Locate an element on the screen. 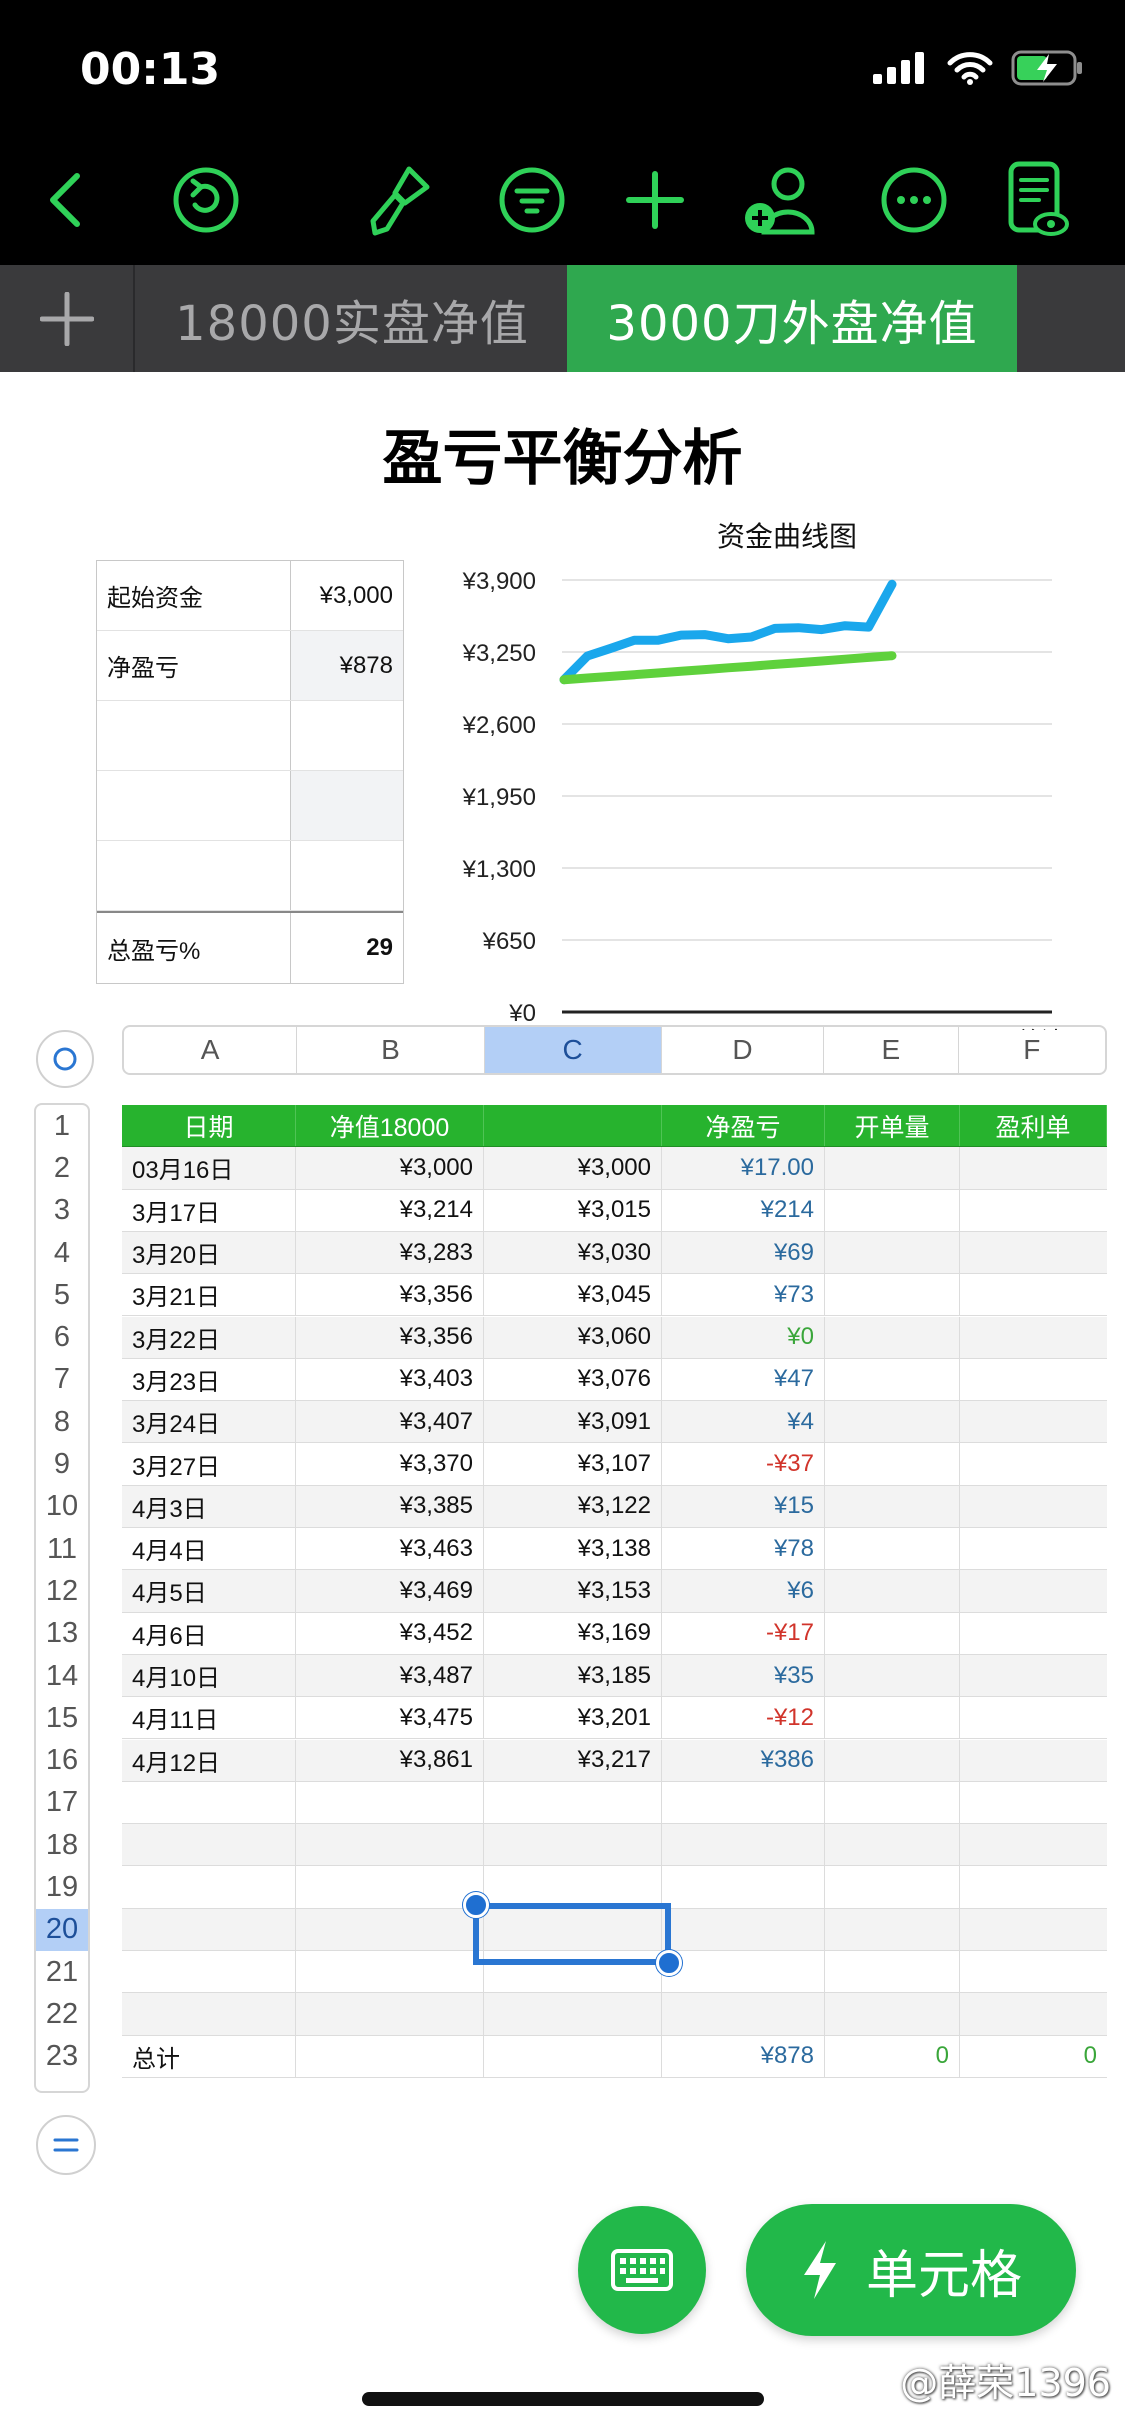 This screenshot has width=1125, height=2436. organize-button is located at coordinates (532, 200).